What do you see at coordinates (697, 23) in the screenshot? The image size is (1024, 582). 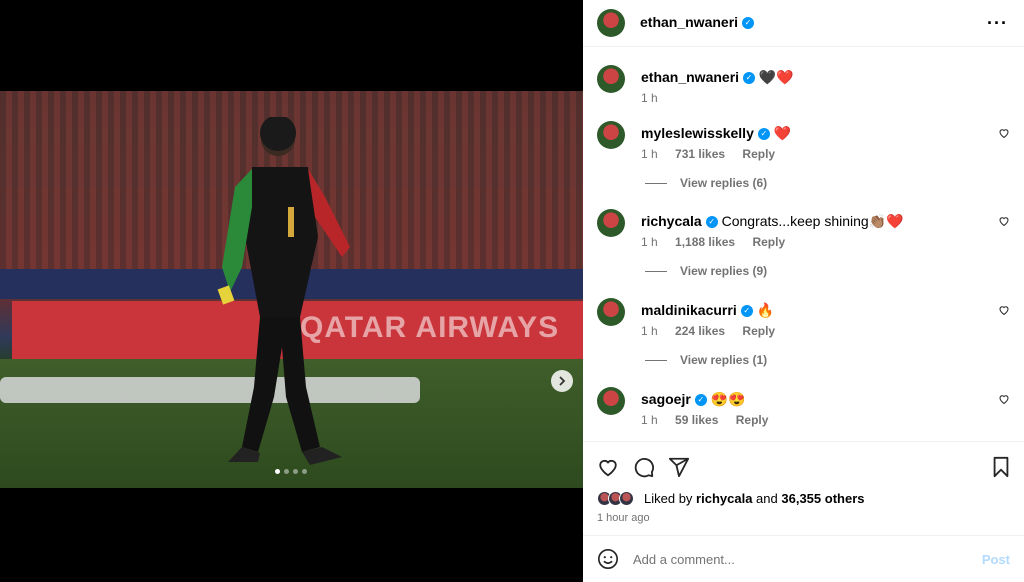 I see `author-username: ethan_nwaneri ✓` at bounding box center [697, 23].